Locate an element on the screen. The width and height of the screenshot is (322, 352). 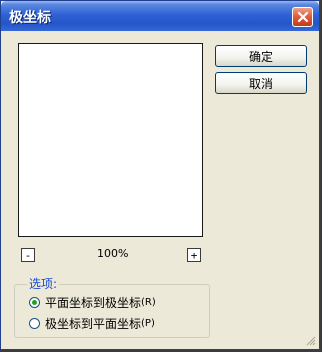
close-icon is located at coordinates (303, 17).